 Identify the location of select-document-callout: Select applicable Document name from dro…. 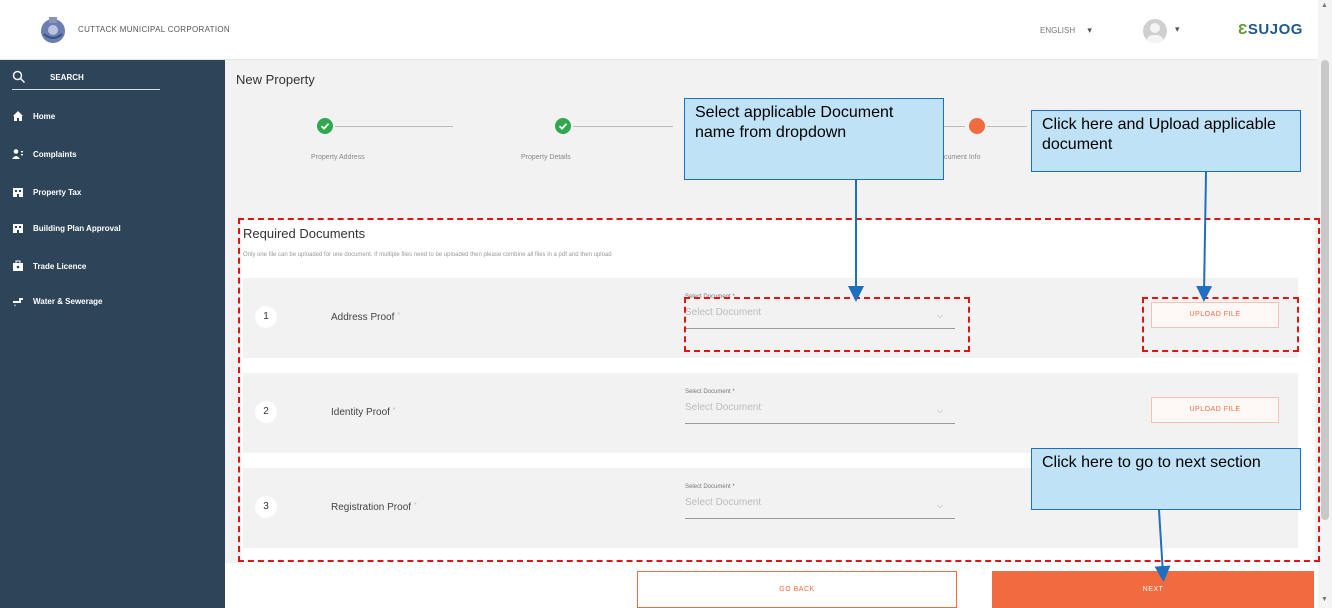
(814, 139).